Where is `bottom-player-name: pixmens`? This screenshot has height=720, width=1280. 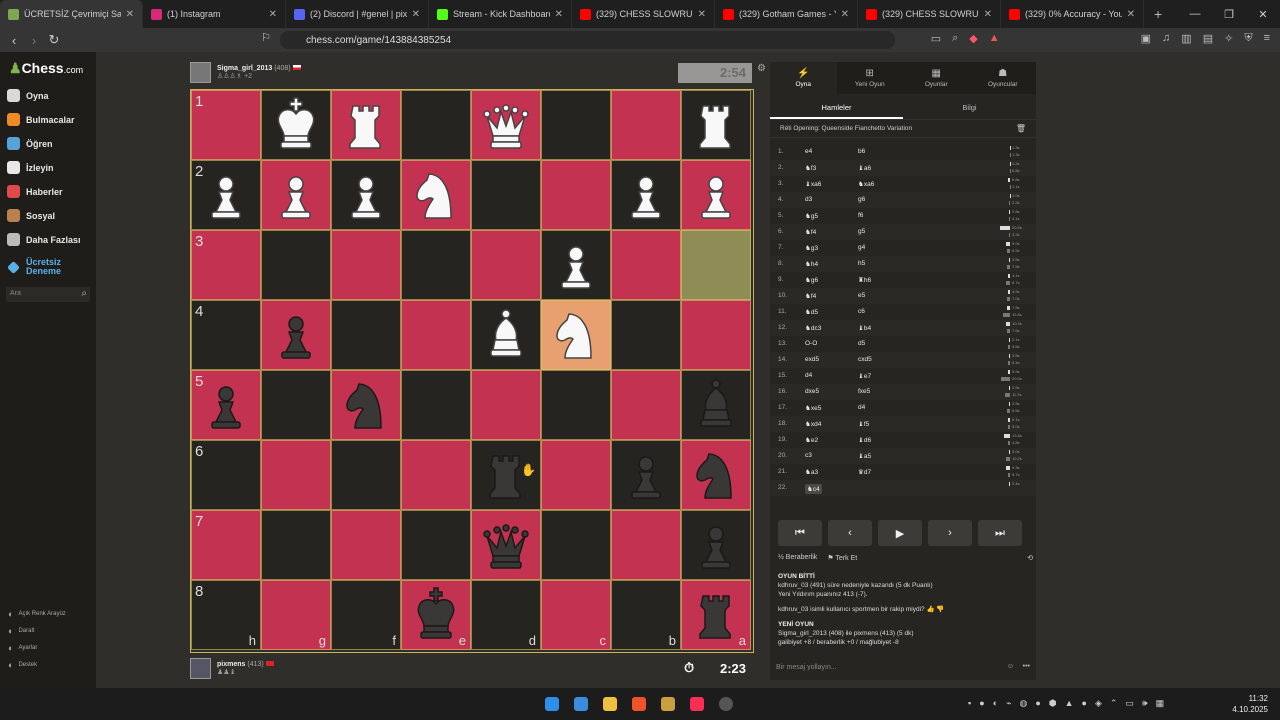 bottom-player-name: pixmens is located at coordinates (231, 664).